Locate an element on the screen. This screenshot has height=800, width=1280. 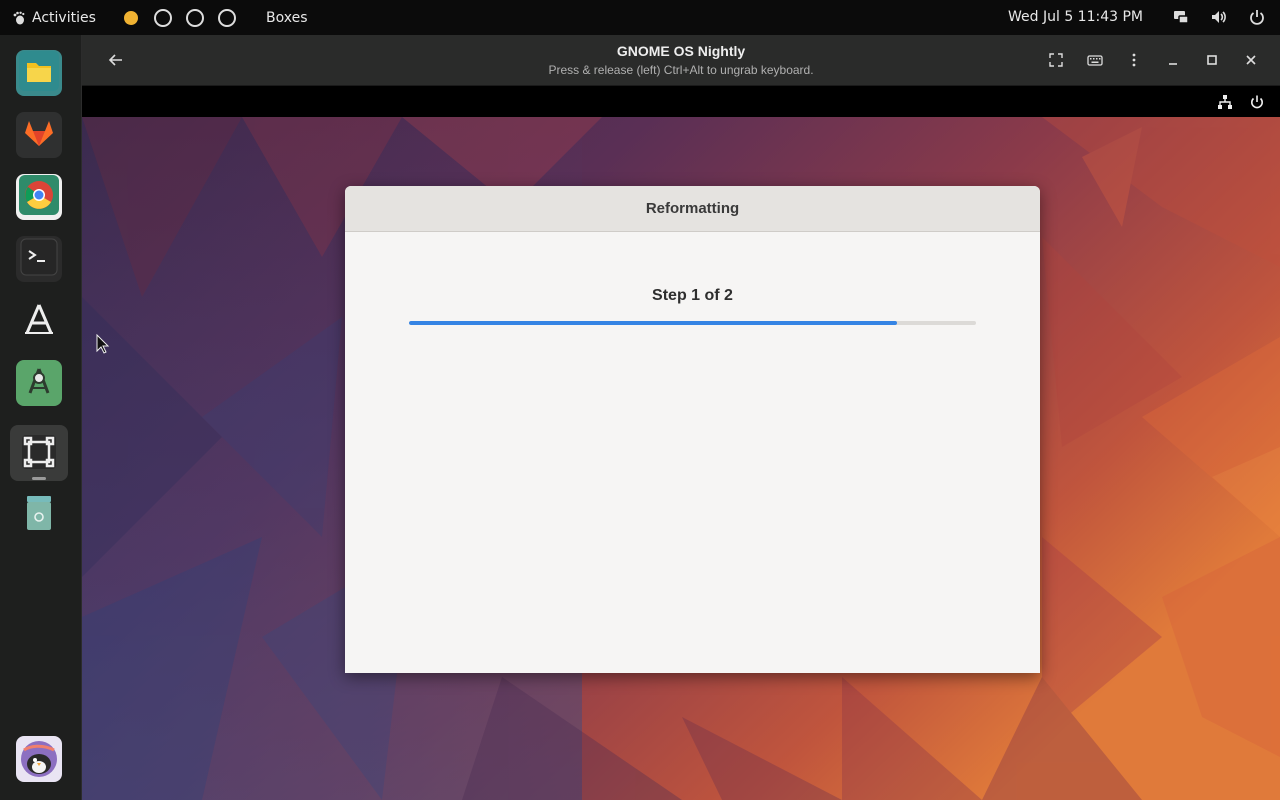
header-buttons is located at coordinates (1153, 60).